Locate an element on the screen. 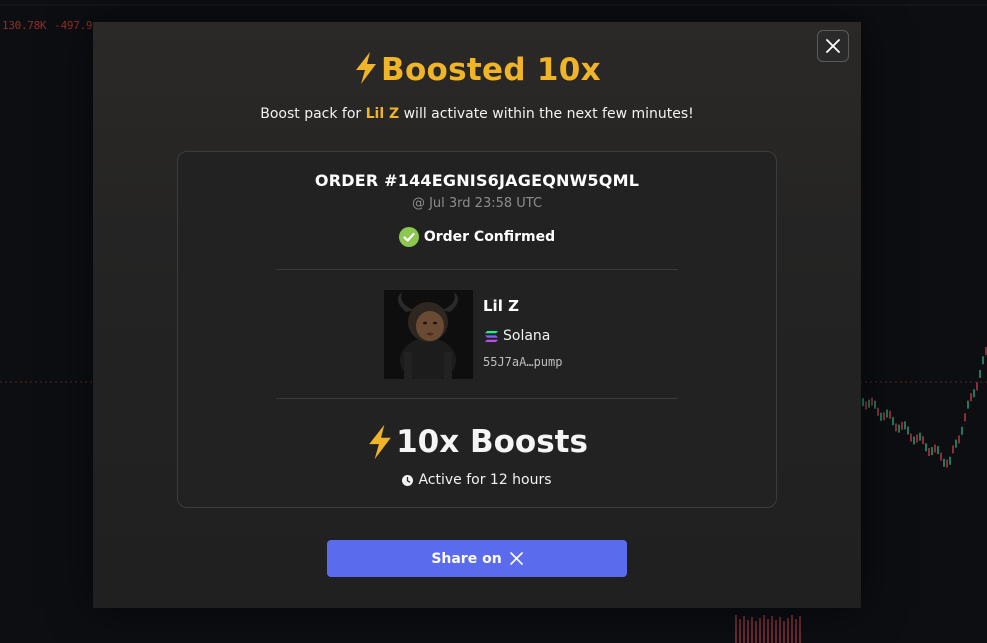 The height and width of the screenshot is (643, 987). solana-icon is located at coordinates (491, 336).